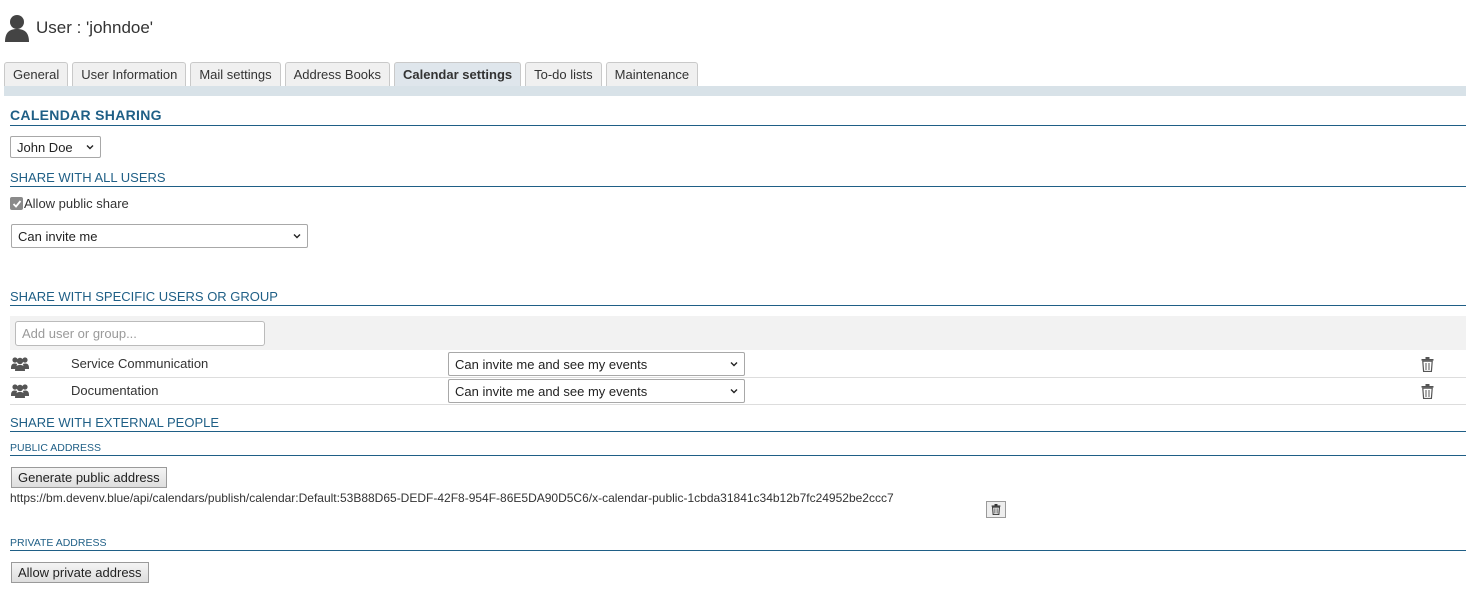  I want to click on check-icon, so click(16, 203).